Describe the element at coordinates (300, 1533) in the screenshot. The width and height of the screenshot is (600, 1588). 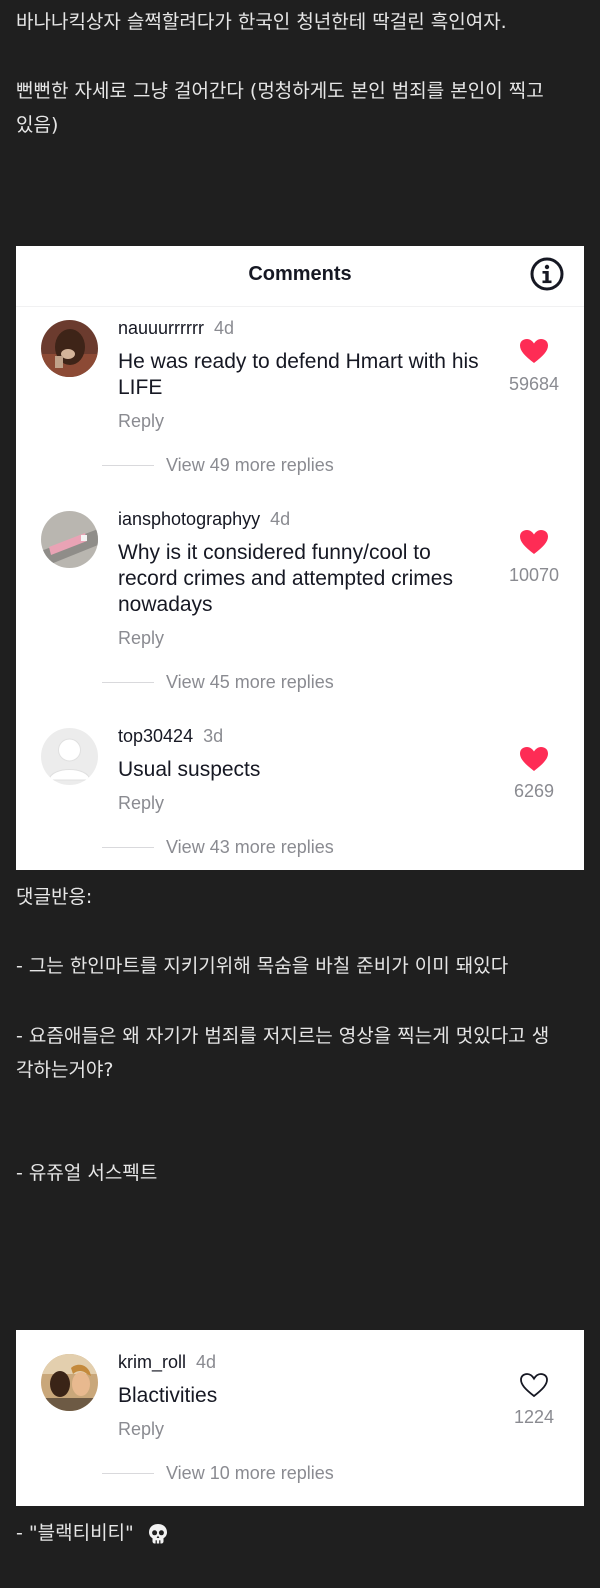
I see `footer-line: - "블랙티비티"` at that location.